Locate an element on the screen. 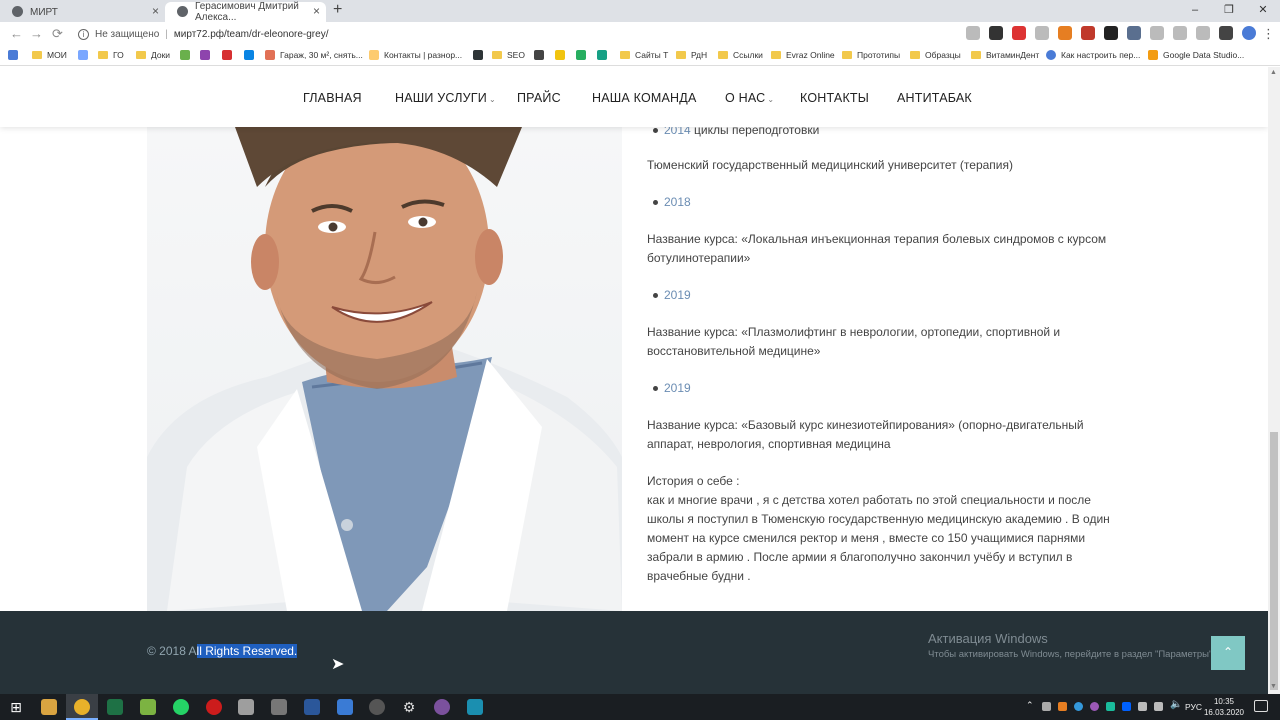 Image resolution: width=1280 pixels, height=720 pixels. profile-avatar is located at coordinates (1249, 33).